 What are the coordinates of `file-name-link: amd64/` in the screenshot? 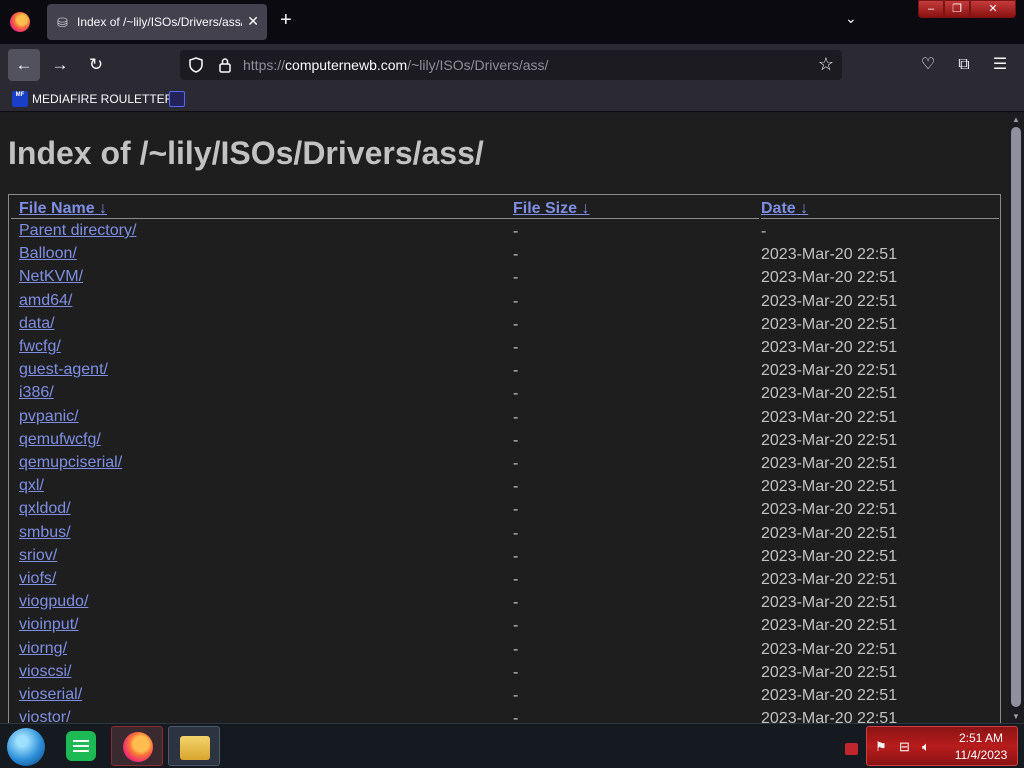 It's located at (45, 301).